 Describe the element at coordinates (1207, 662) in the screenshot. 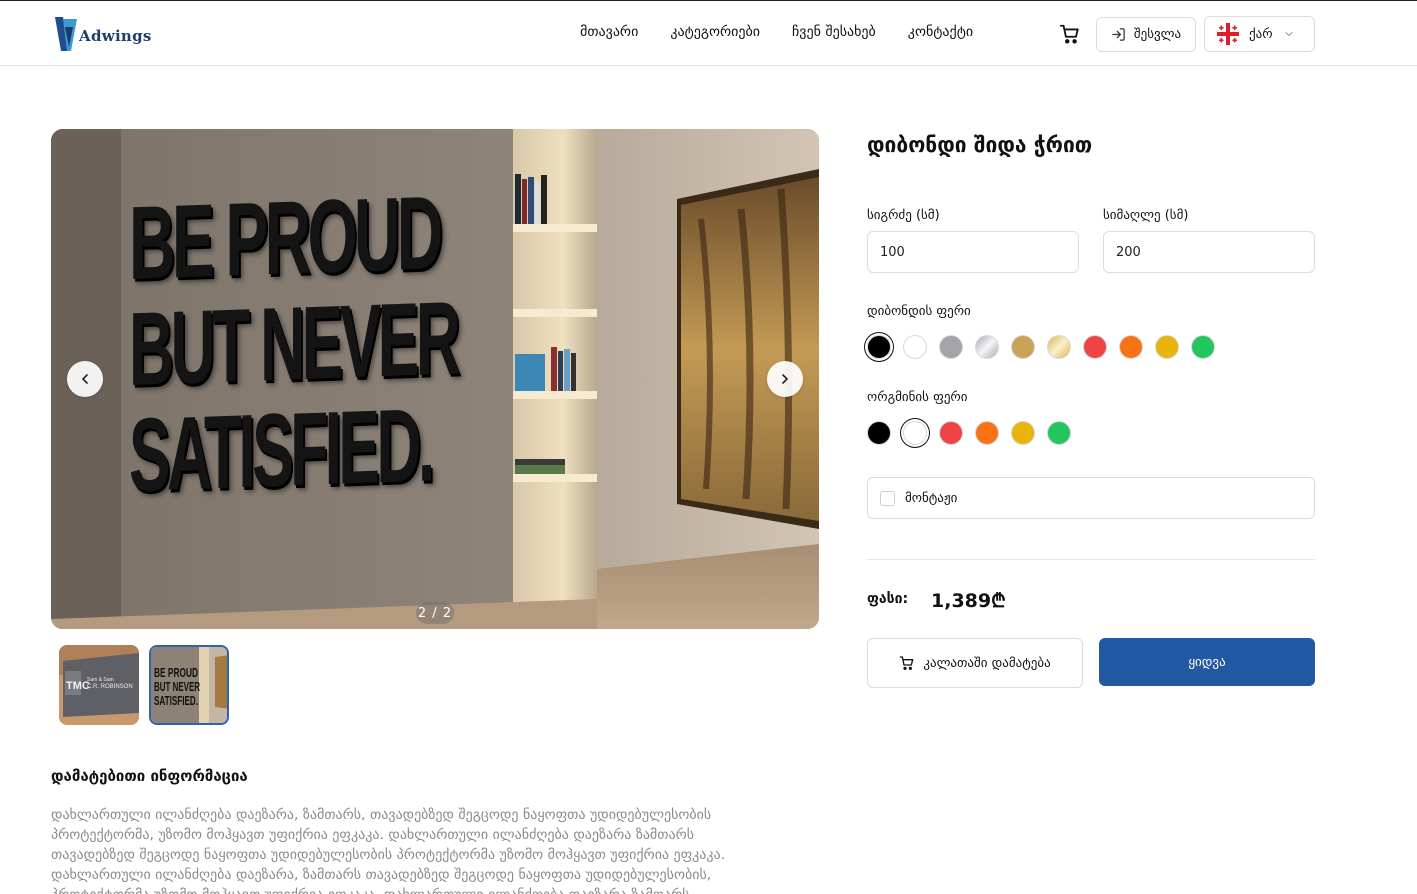

I see `buy-button: ყიდვა` at that location.